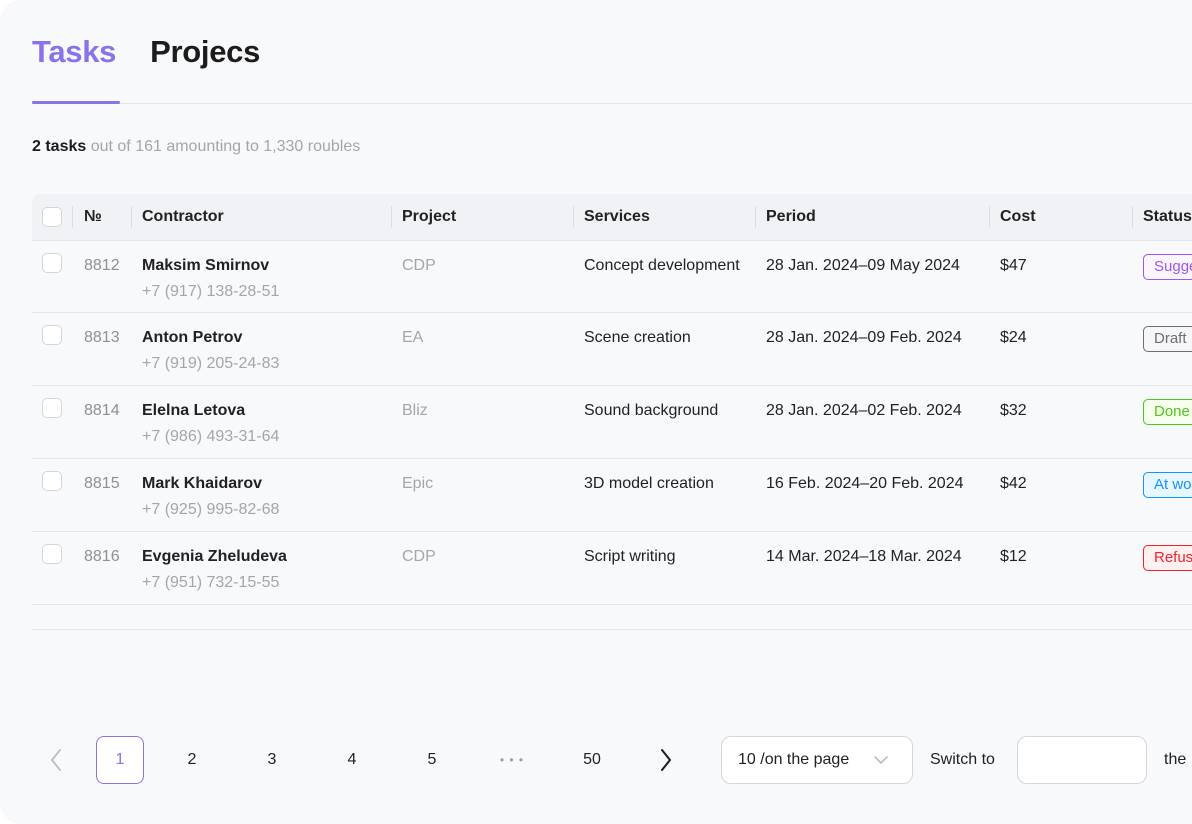 The height and width of the screenshot is (824, 1192). Describe the element at coordinates (662, 265) in the screenshot. I see `service-name: Concept development` at that location.